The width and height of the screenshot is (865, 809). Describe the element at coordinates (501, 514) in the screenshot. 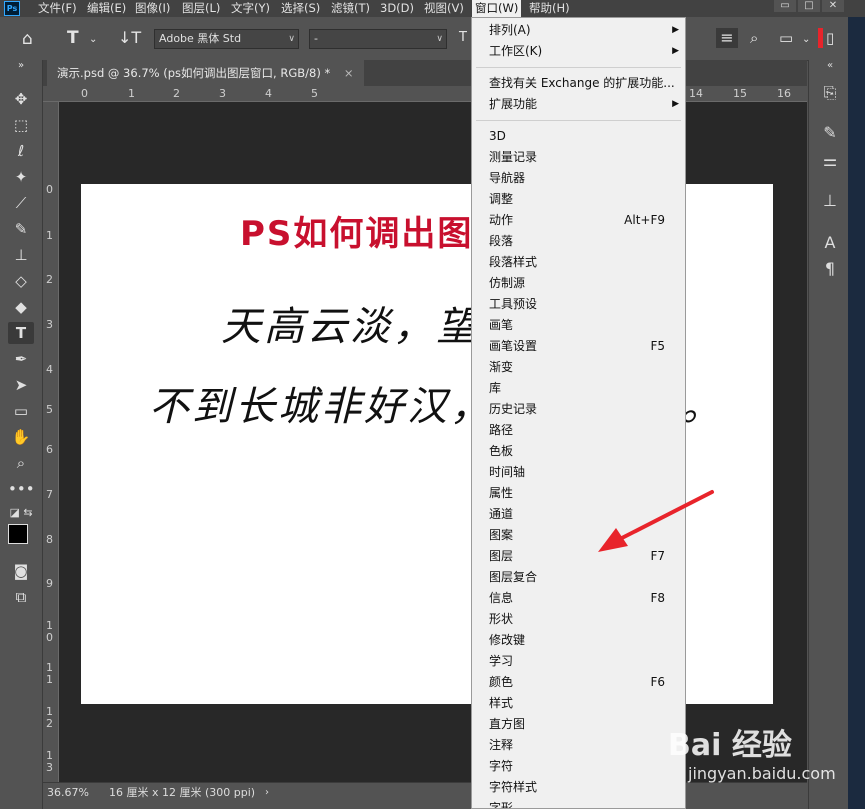

I see `menu-item-label: 通道` at that location.